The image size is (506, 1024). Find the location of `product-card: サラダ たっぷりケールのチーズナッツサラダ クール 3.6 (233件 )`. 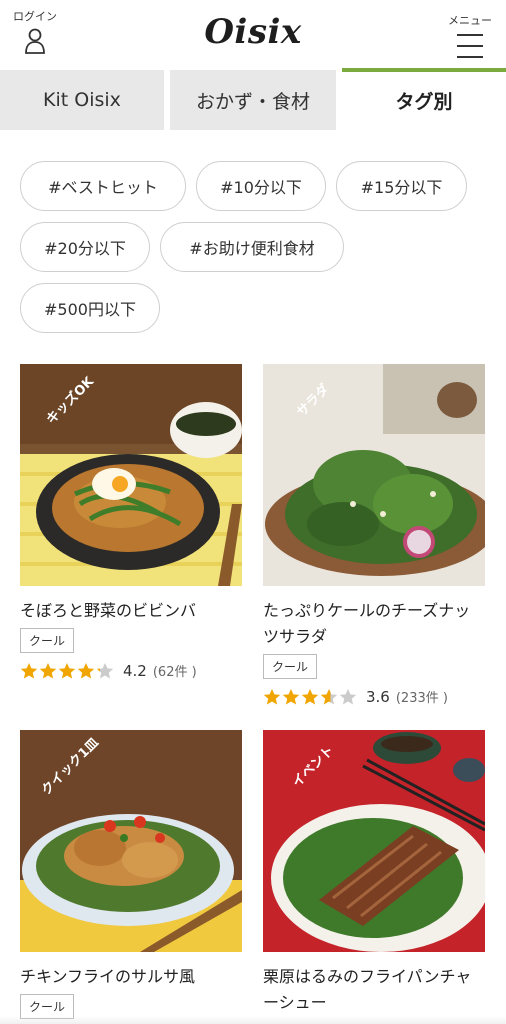

product-card: サラダ たっぷりケールのチーズナッツサラダ クール 3.6 (233件 ) is located at coordinates (374, 535).